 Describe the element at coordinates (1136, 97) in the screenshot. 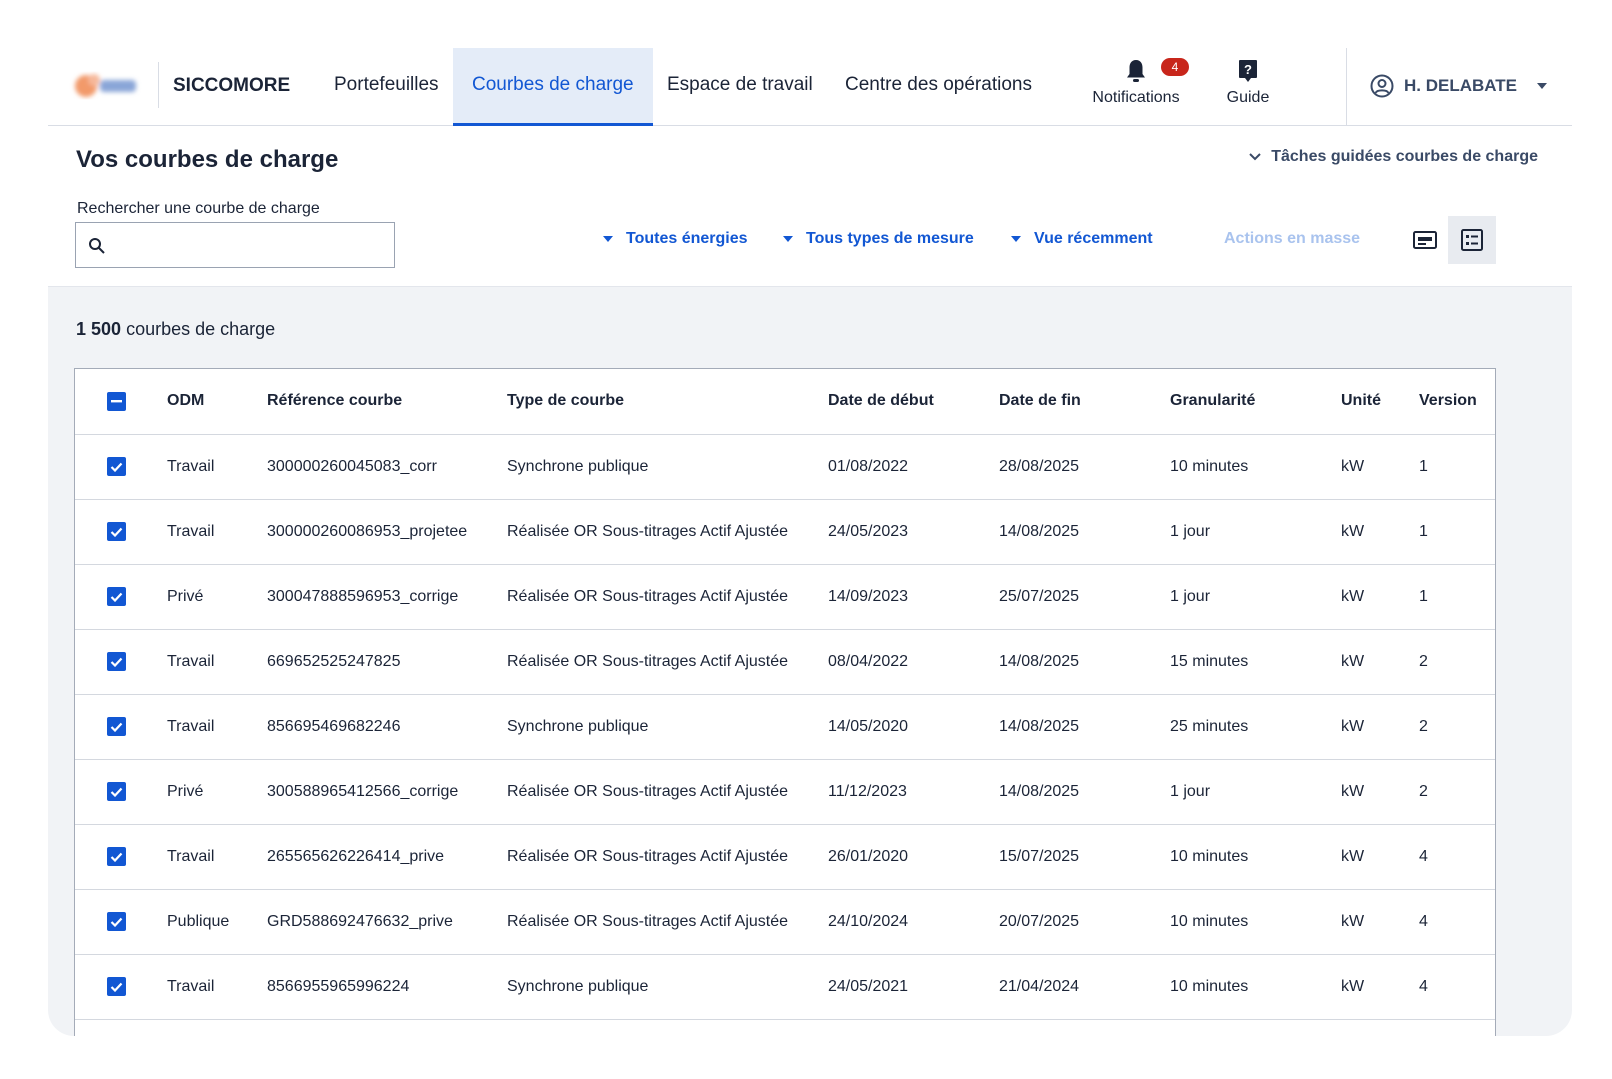

I see `notifications-label: Notifications` at that location.